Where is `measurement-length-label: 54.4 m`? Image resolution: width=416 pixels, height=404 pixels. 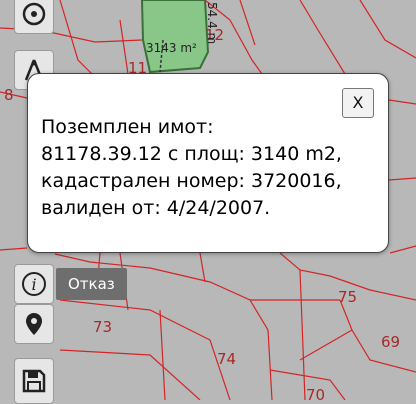
measurement-length-label: 54.4 m is located at coordinates (212, 23).